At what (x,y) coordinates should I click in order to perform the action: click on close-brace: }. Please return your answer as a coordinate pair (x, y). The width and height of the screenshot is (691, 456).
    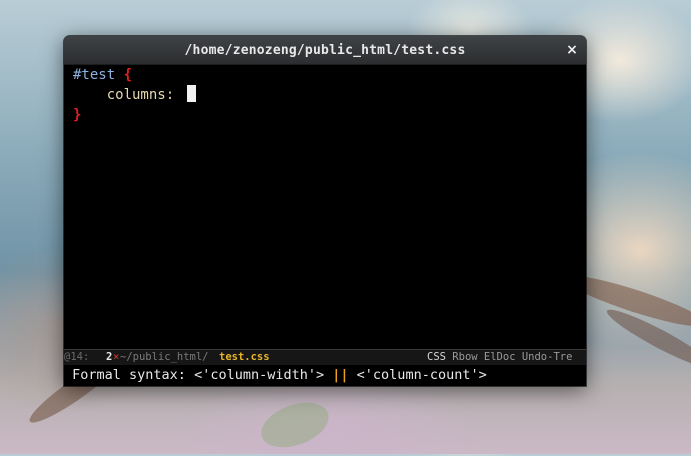
    Looking at the image, I should click on (77, 115).